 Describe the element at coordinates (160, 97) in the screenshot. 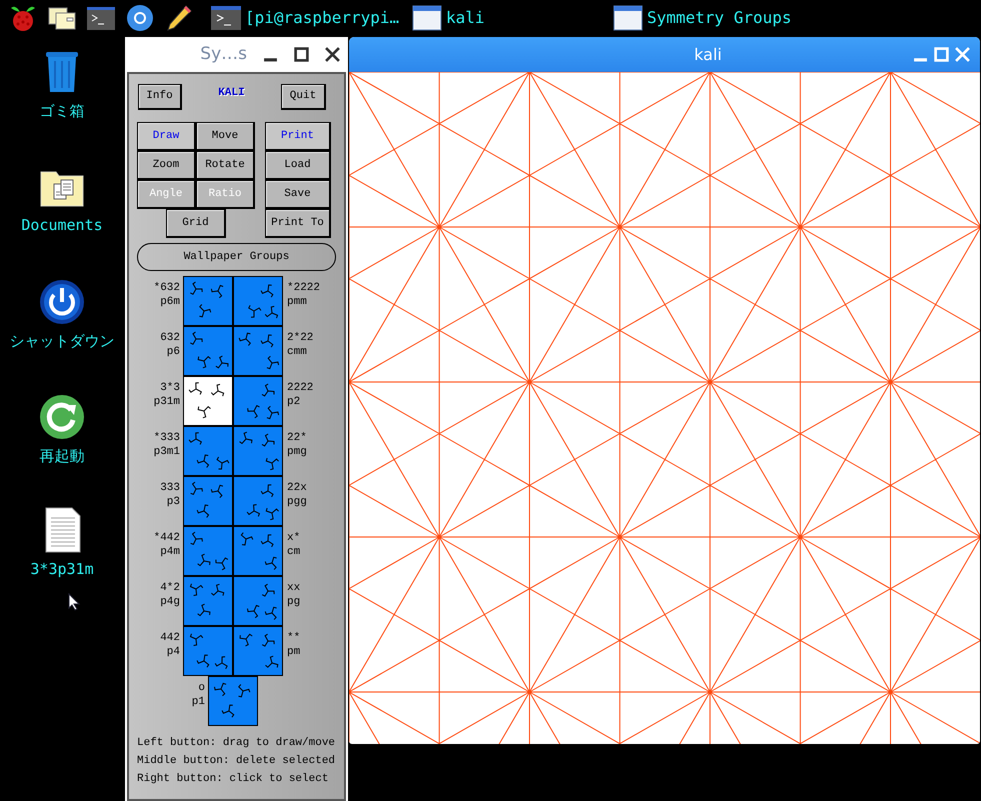

I see `info-button: Info` at that location.